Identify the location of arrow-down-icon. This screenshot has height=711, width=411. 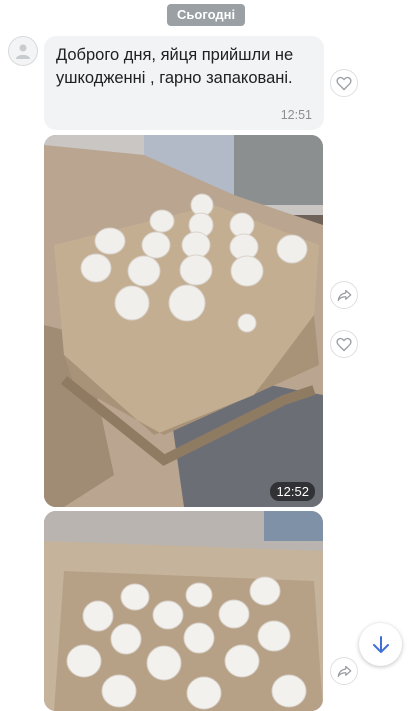
(380, 644).